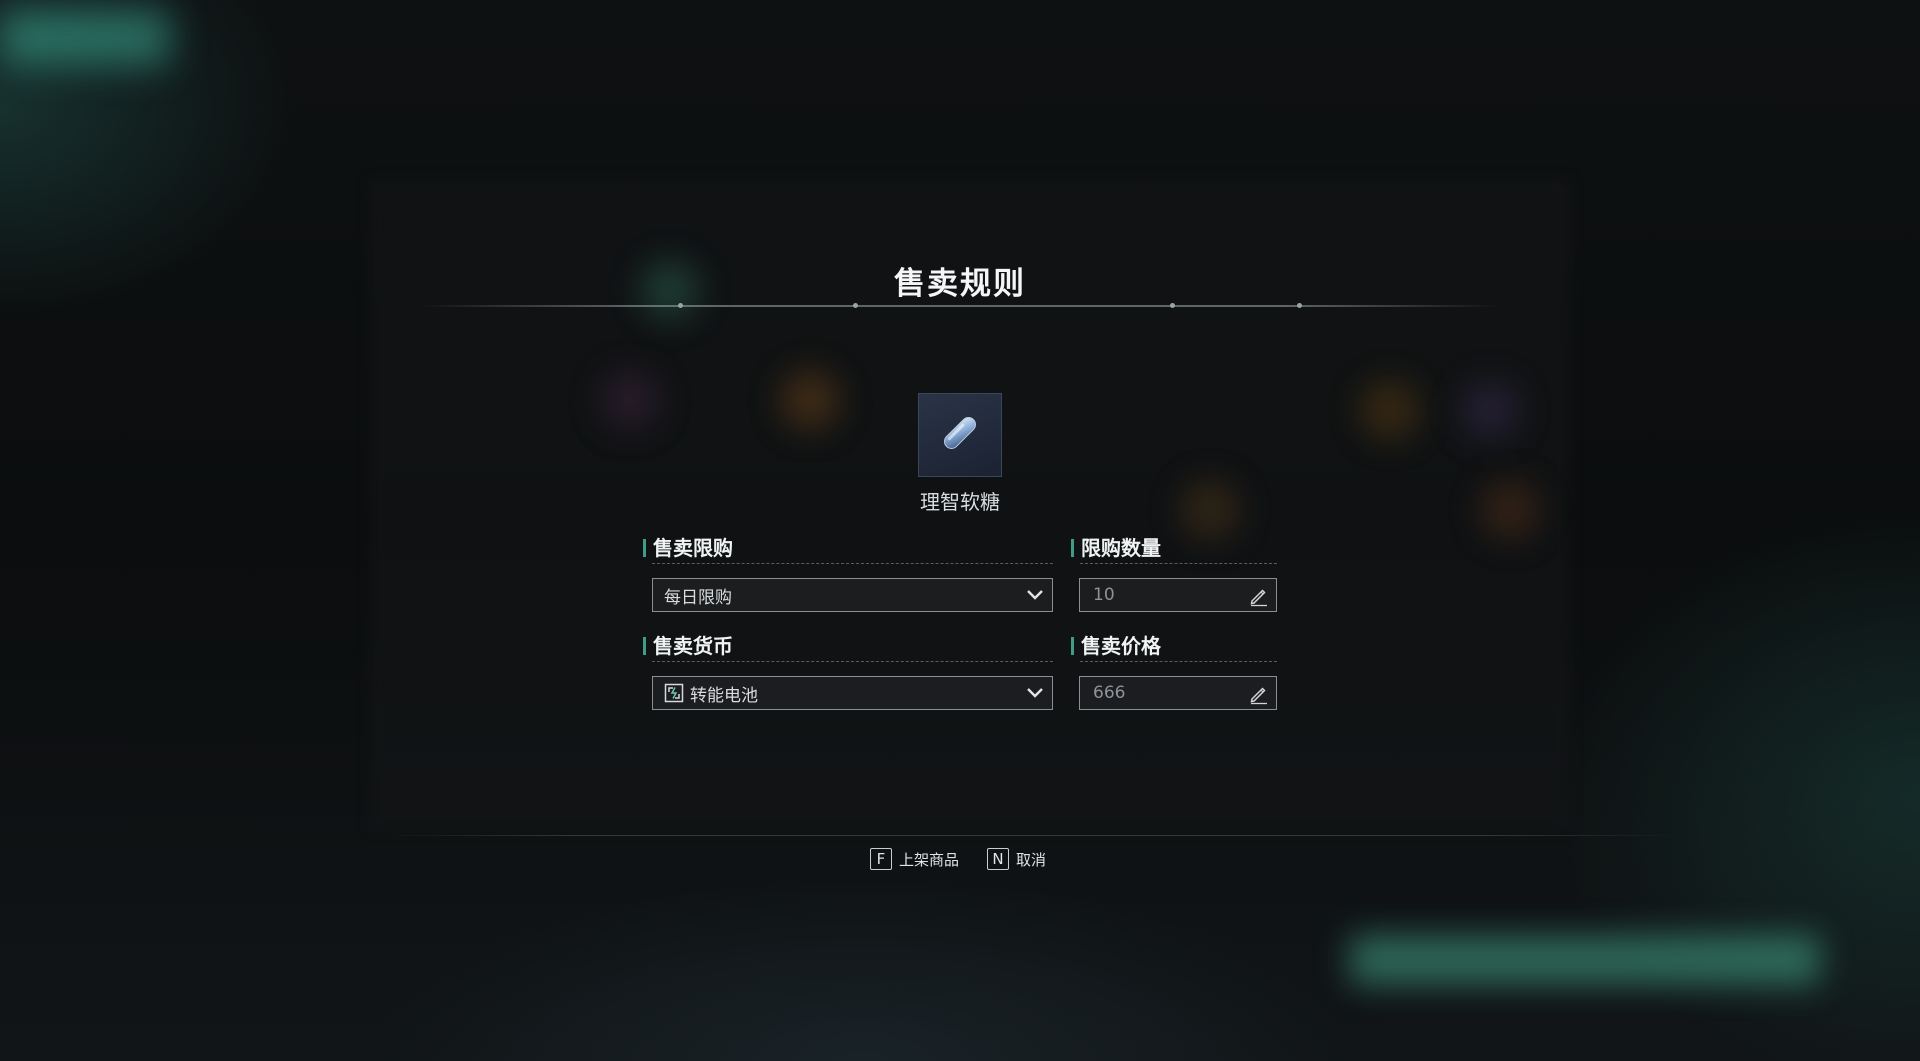  What do you see at coordinates (1116, 646) in the screenshot?
I see `sale-price-label: 售卖价格` at bounding box center [1116, 646].